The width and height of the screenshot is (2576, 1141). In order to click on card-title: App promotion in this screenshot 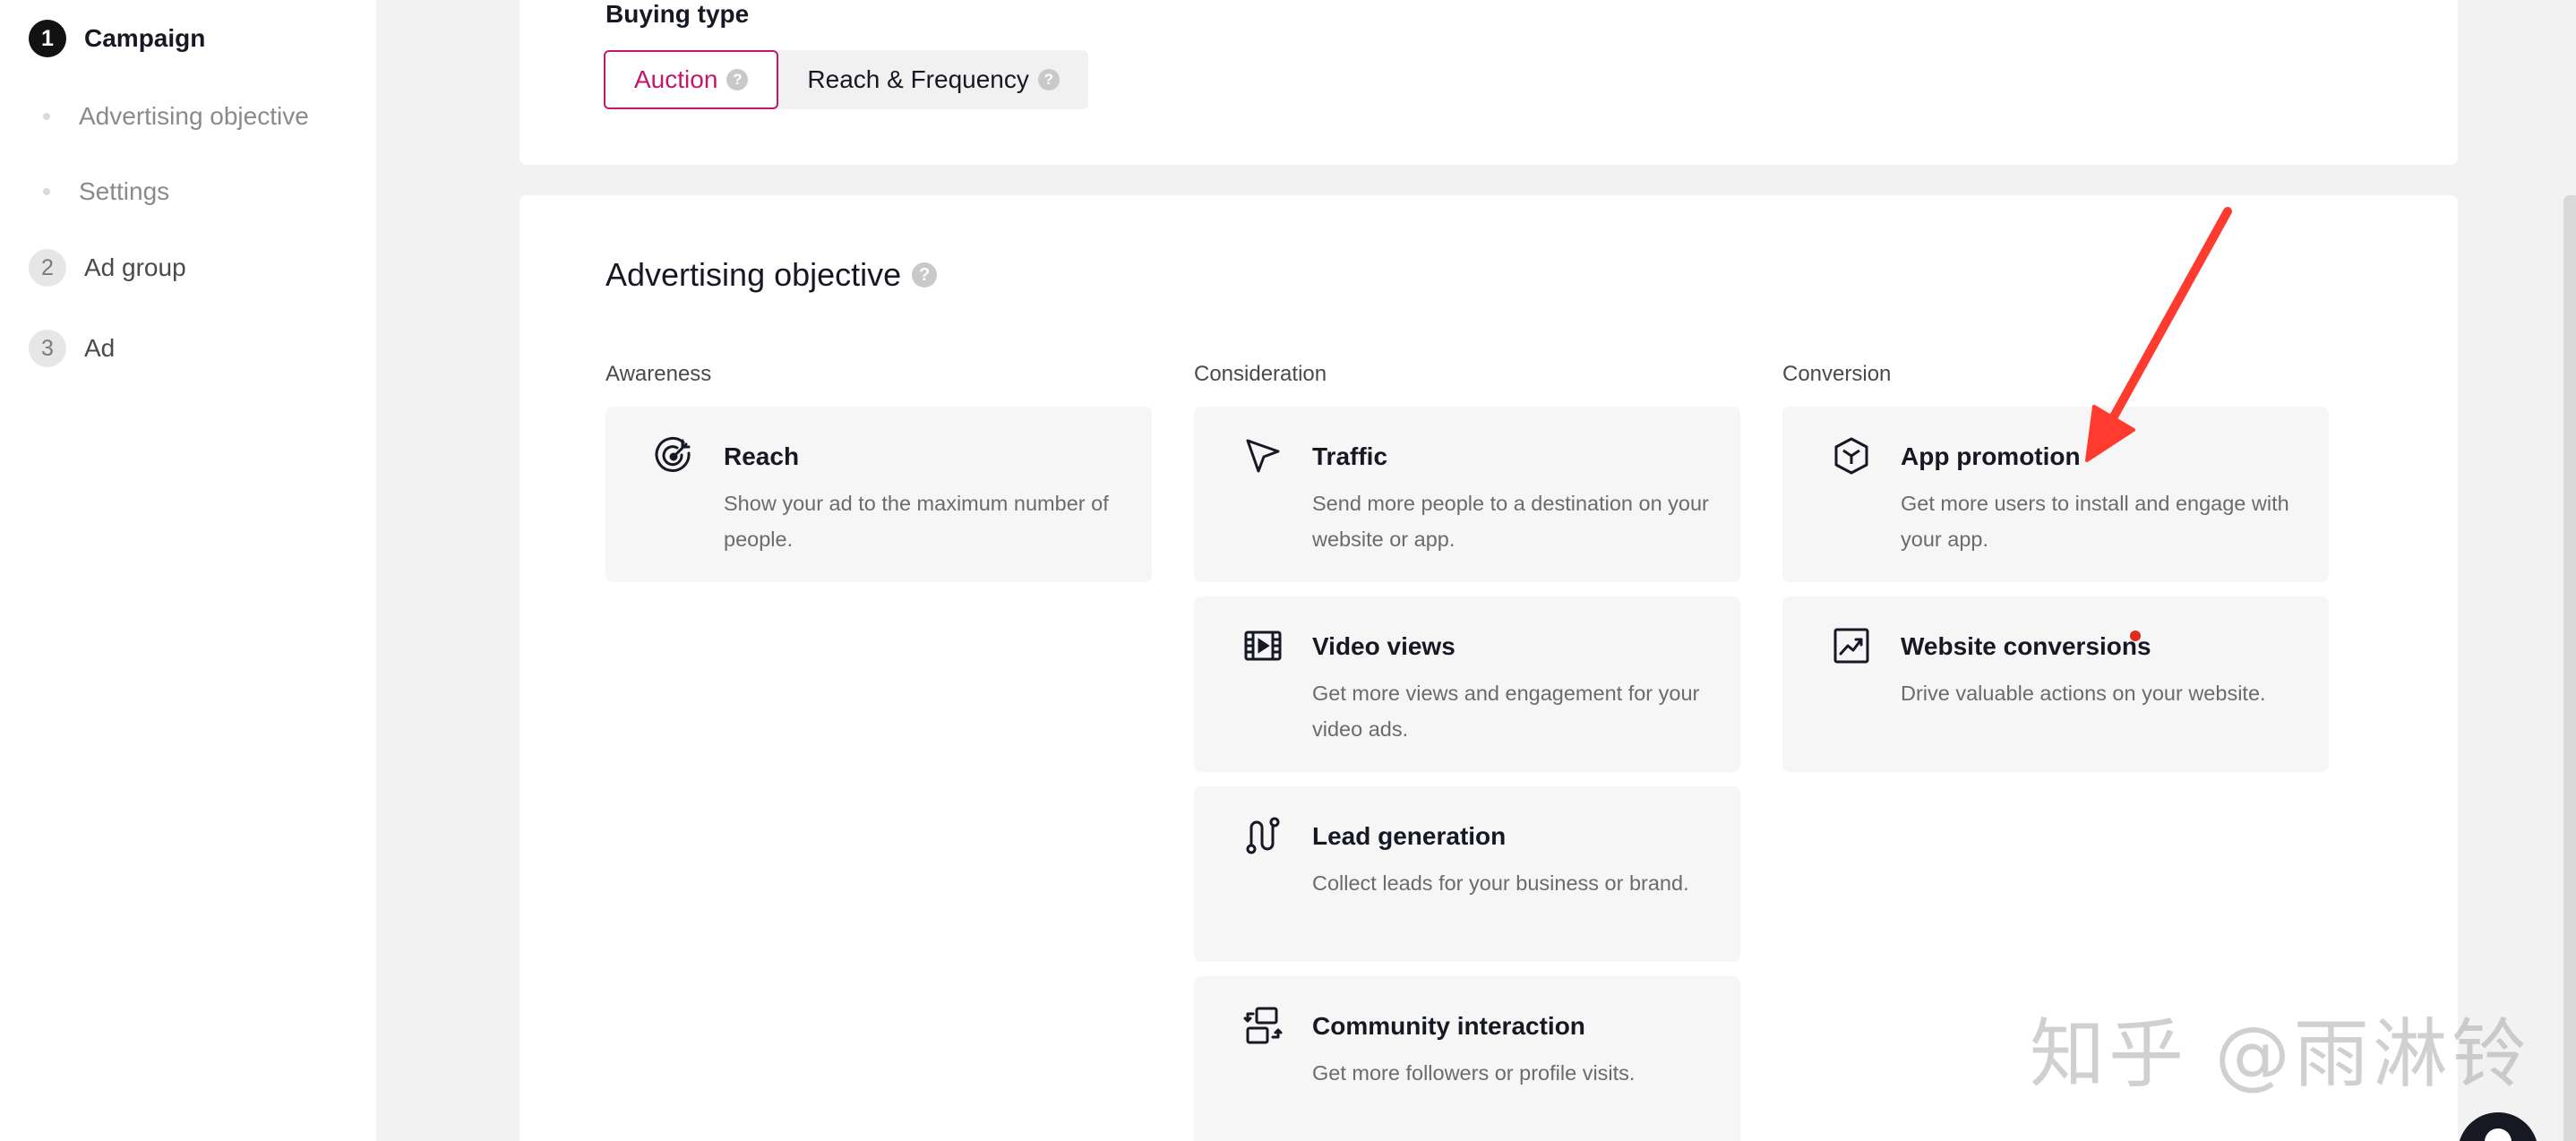, I will do `click(1991, 456)`.